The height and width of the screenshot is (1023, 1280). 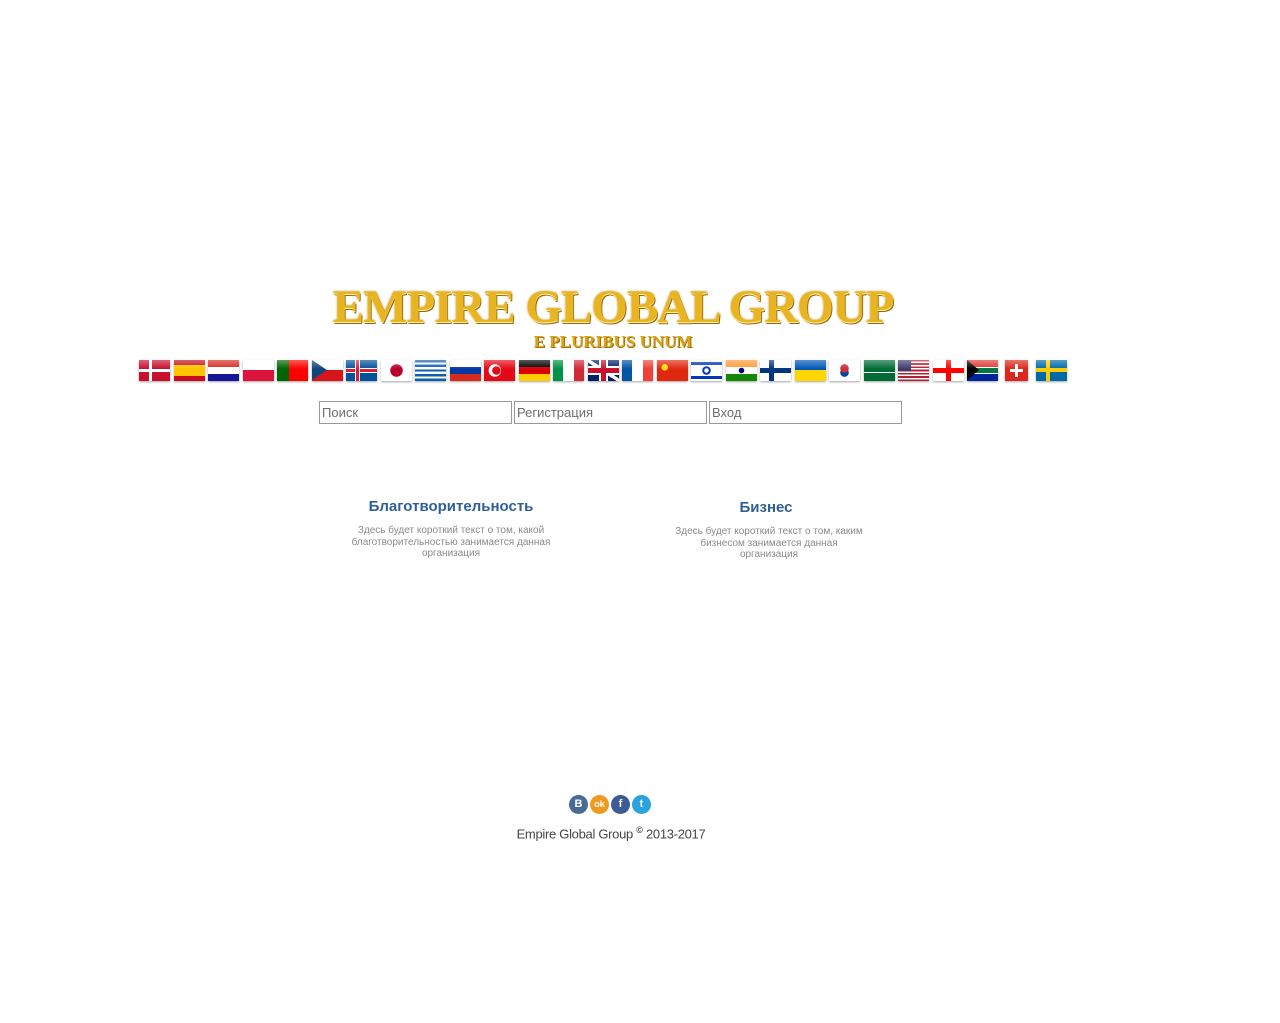 I want to click on business-text-line: бизнесом занимается данная, so click(x=769, y=543).